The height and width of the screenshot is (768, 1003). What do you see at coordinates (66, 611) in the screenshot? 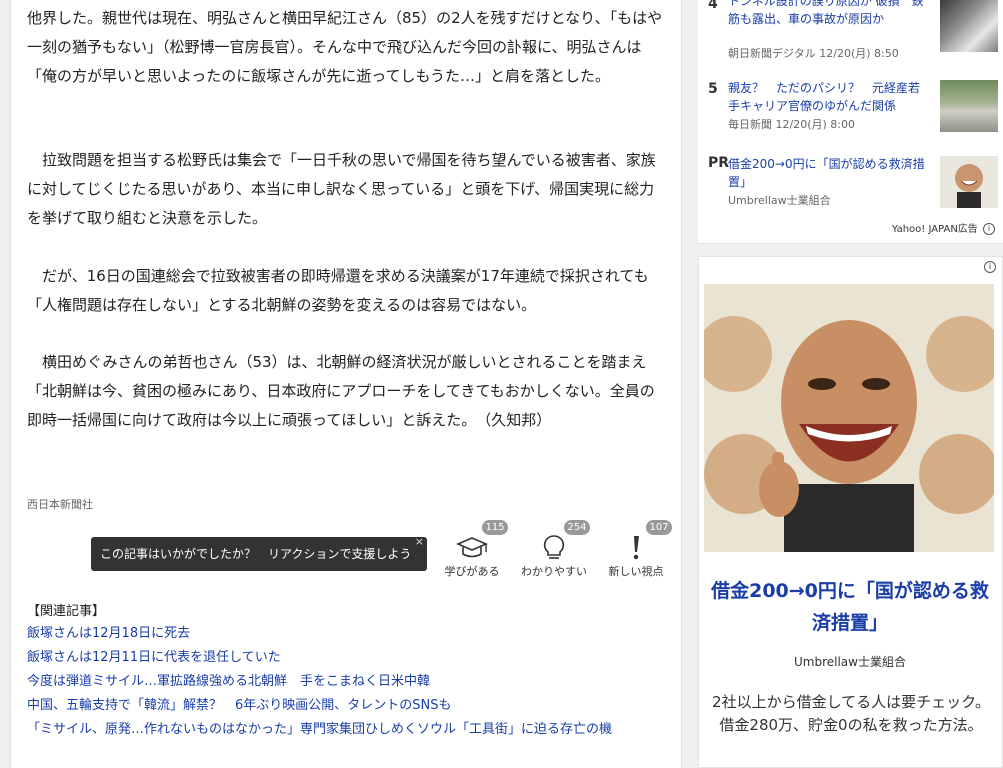
I see `related-articles-heading: 【関連記事】` at bounding box center [66, 611].